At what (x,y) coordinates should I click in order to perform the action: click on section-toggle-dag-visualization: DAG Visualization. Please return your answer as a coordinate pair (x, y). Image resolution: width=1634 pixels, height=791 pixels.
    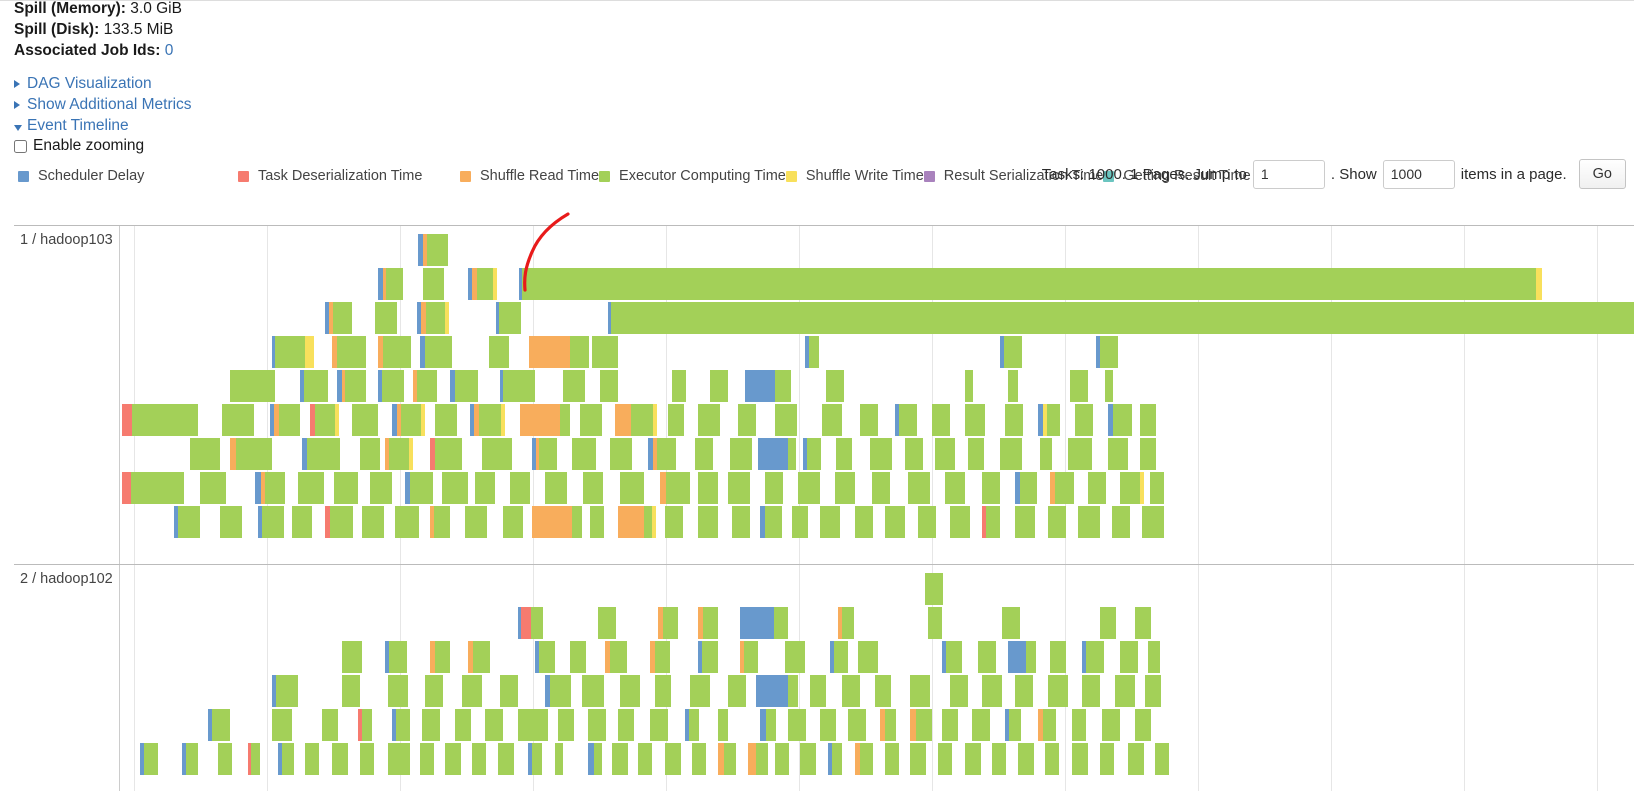
    Looking at the image, I should click on (103, 83).